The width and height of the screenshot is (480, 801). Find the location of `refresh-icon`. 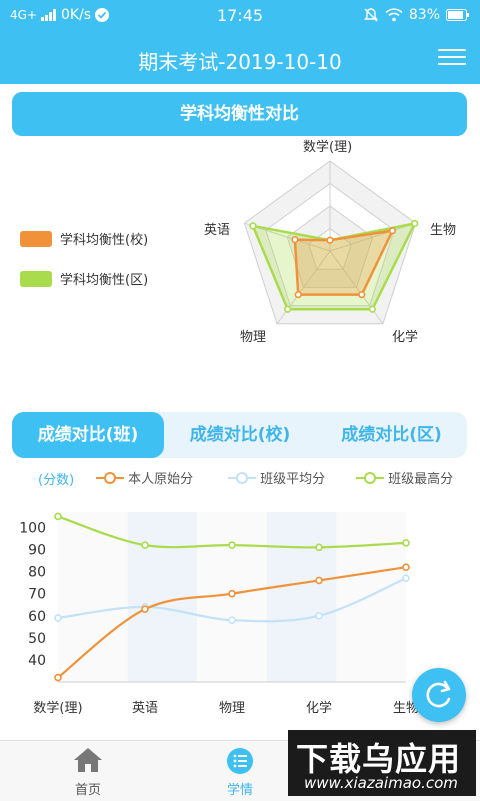

refresh-icon is located at coordinates (438, 694).